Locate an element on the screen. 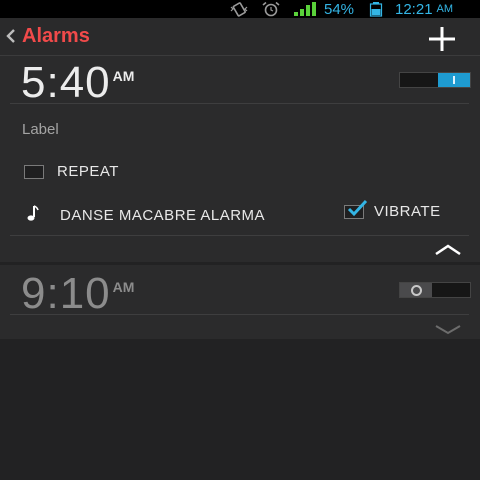 The width and height of the screenshot is (480, 480). vibrate-checkbox is located at coordinates (356, 209).